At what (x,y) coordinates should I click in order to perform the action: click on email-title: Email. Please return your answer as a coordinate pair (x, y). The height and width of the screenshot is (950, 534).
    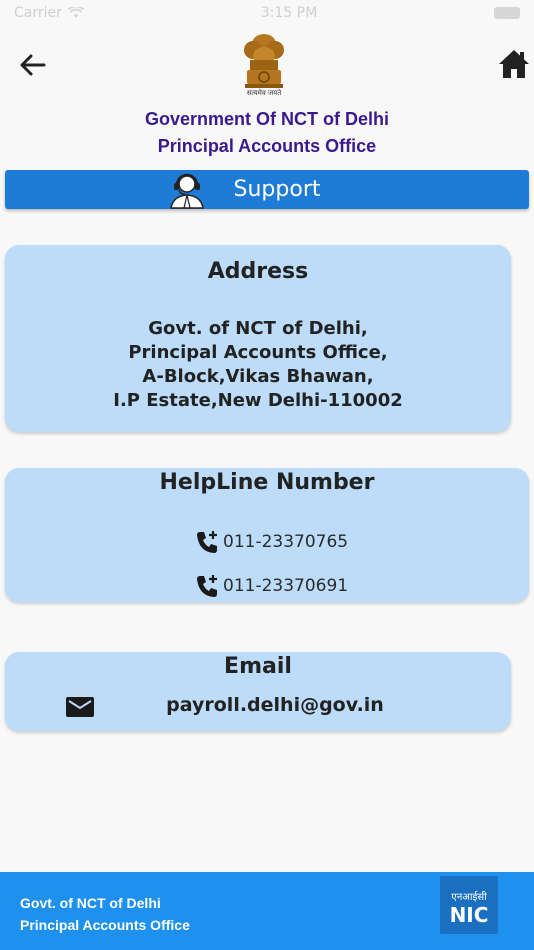
    Looking at the image, I should click on (258, 666).